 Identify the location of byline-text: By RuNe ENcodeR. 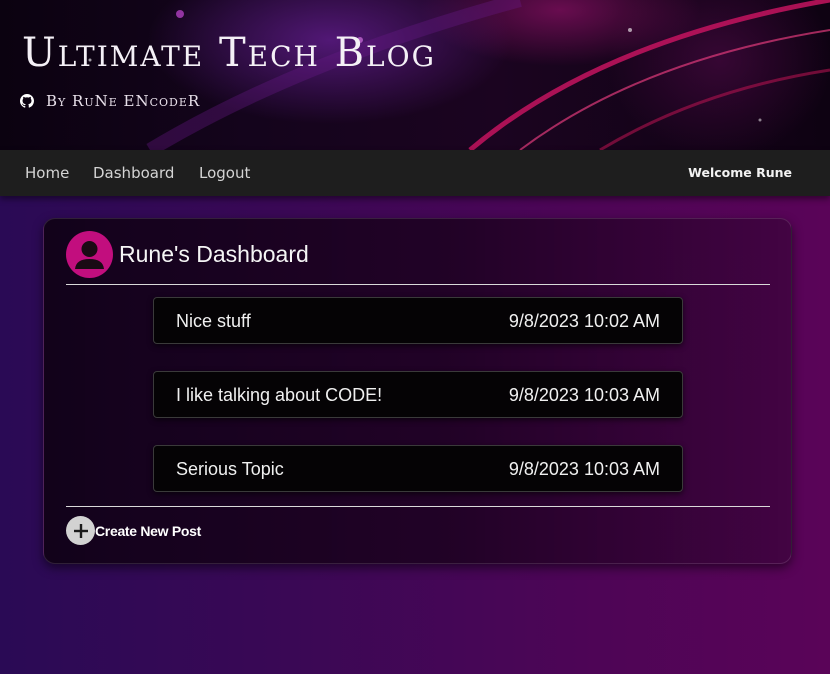
(123, 101).